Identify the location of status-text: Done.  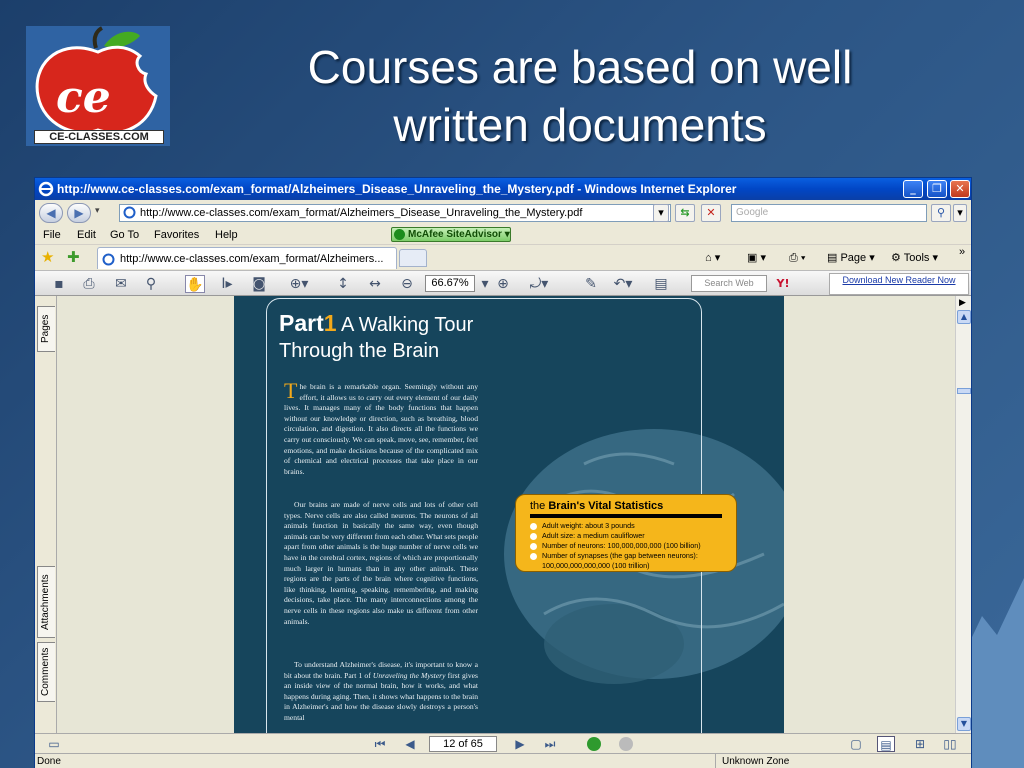
(49, 761).